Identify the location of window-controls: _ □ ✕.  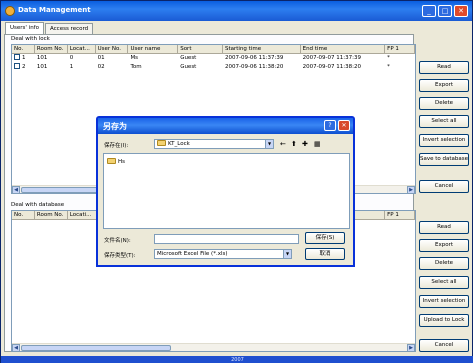
(445, 11).